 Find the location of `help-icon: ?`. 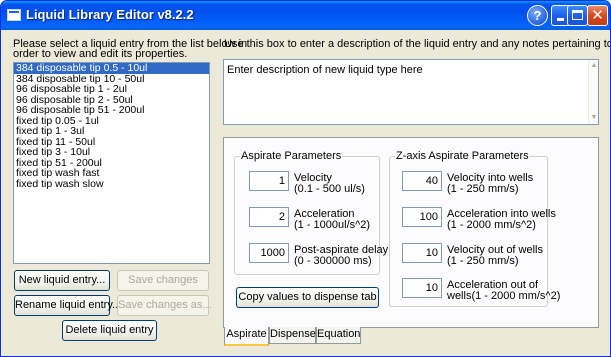

help-icon: ? is located at coordinates (537, 15).